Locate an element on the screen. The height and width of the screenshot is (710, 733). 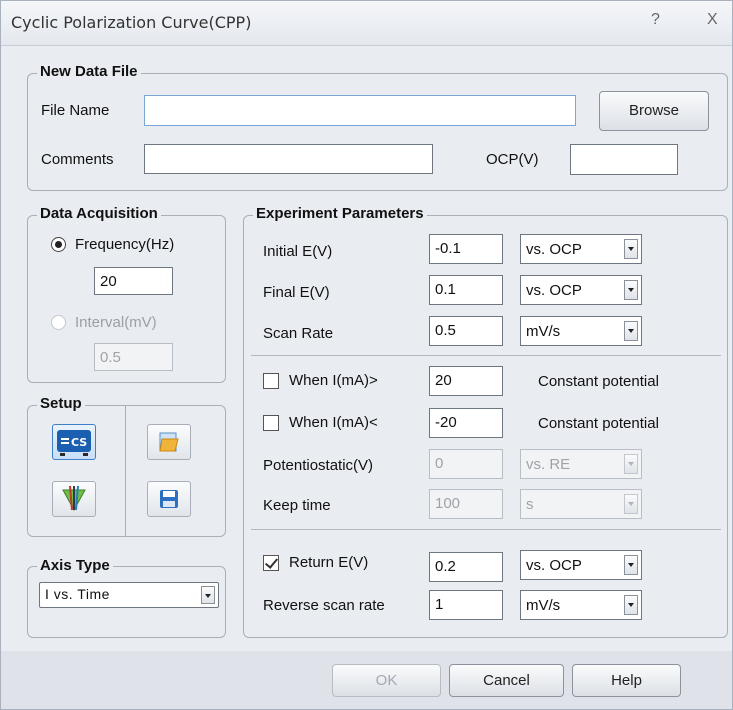
potentiostatic-ref-select: vs. RE is located at coordinates (581, 464).